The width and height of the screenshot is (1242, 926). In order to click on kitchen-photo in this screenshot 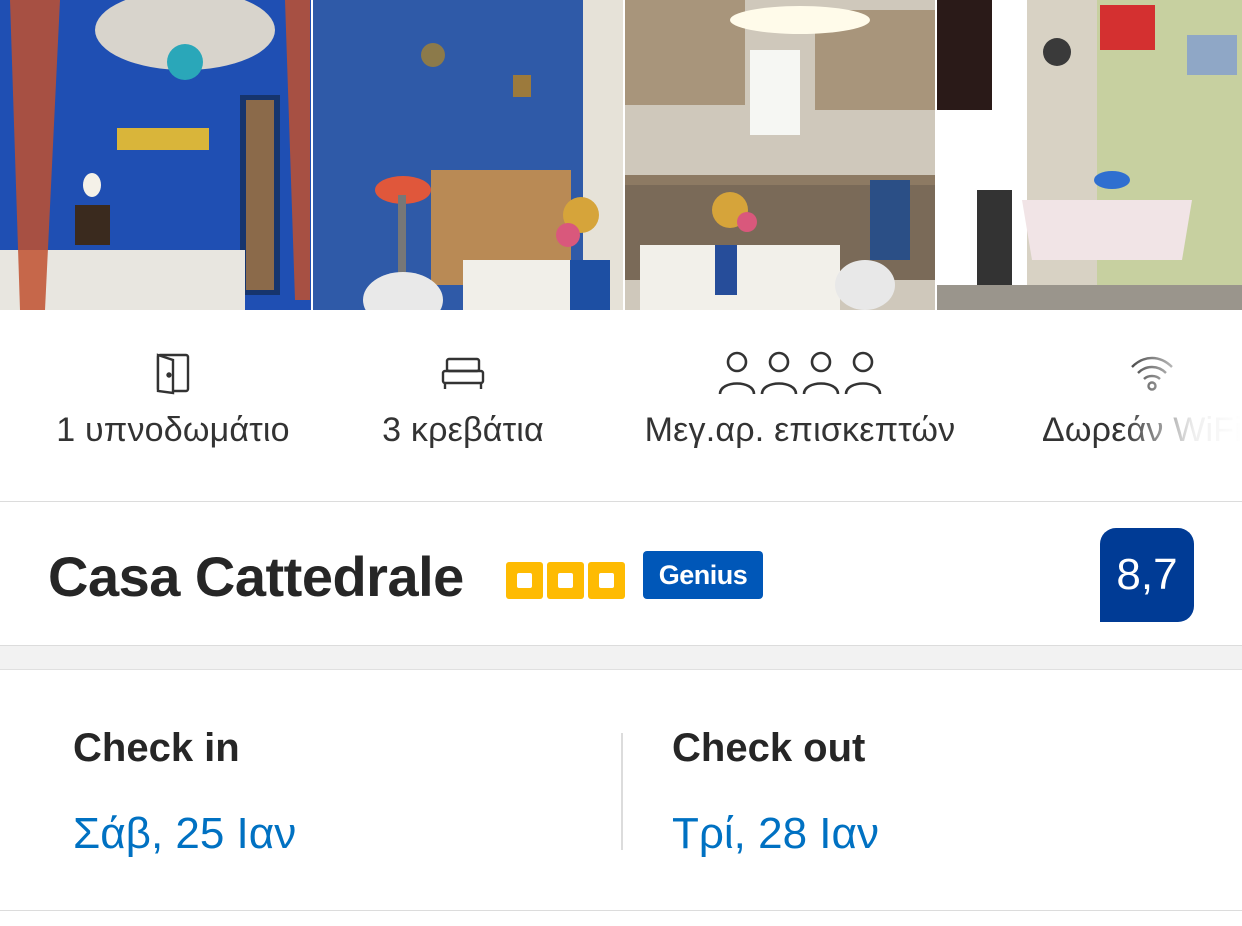, I will do `click(780, 155)`.